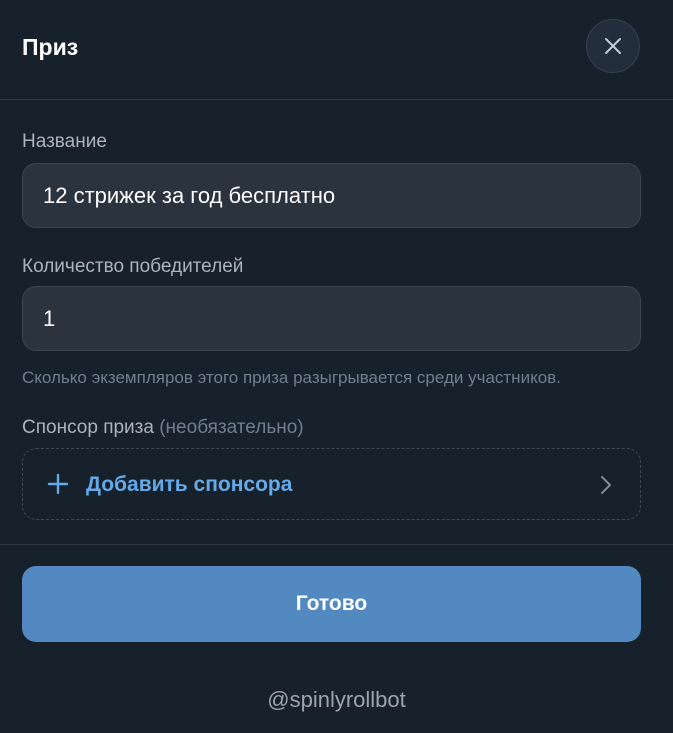 The height and width of the screenshot is (733, 673). Describe the element at coordinates (606, 485) in the screenshot. I see `chevron-right-icon` at that location.